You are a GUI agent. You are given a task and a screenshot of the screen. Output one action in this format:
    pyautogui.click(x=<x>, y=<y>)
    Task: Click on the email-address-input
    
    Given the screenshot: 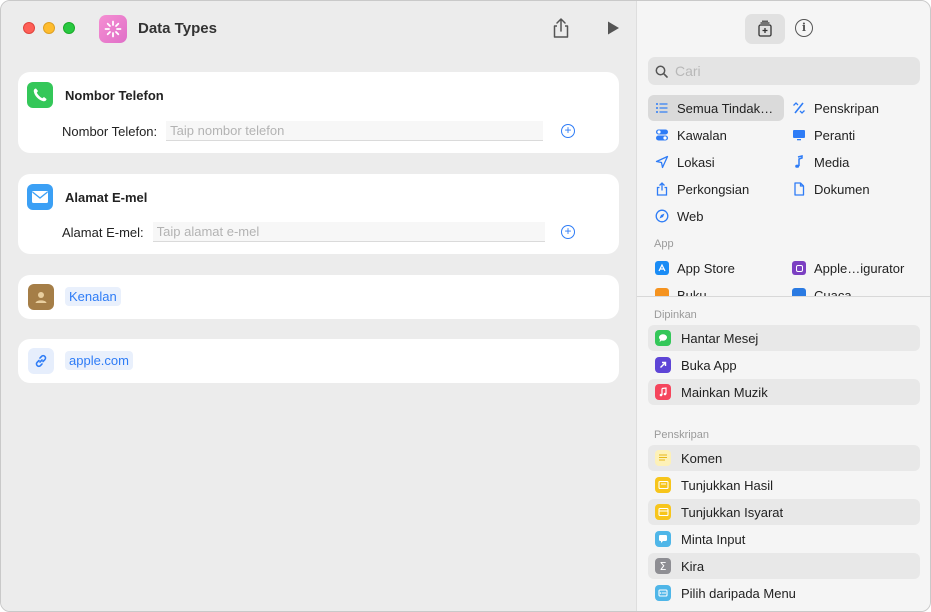 What is the action you would take?
    pyautogui.click(x=348, y=232)
    